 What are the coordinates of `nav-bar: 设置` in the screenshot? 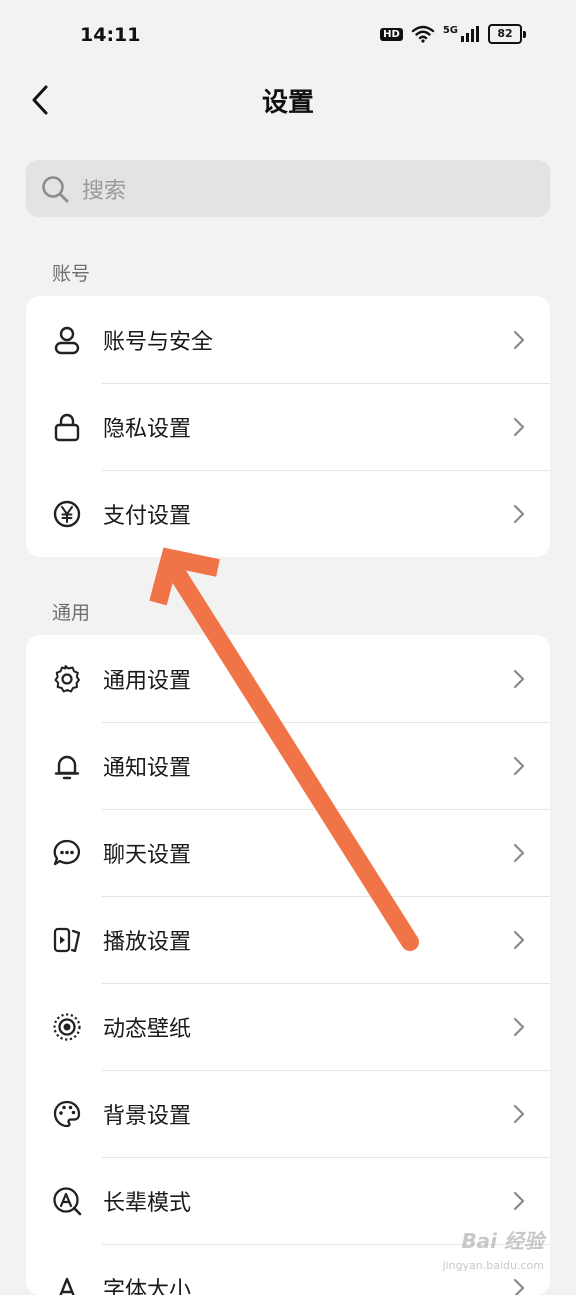 It's located at (288, 100).